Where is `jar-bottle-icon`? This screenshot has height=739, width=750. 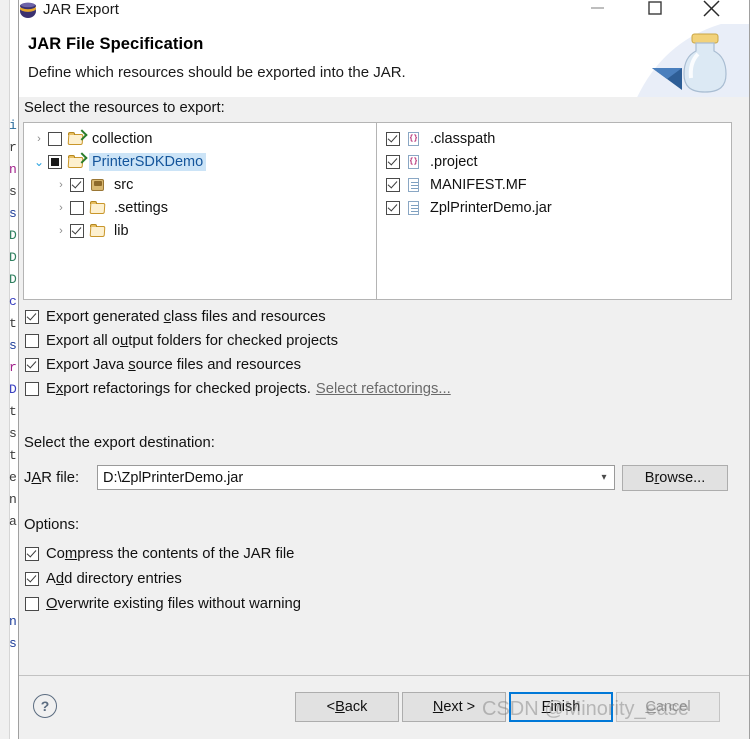 jar-bottle-icon is located at coordinates (691, 60).